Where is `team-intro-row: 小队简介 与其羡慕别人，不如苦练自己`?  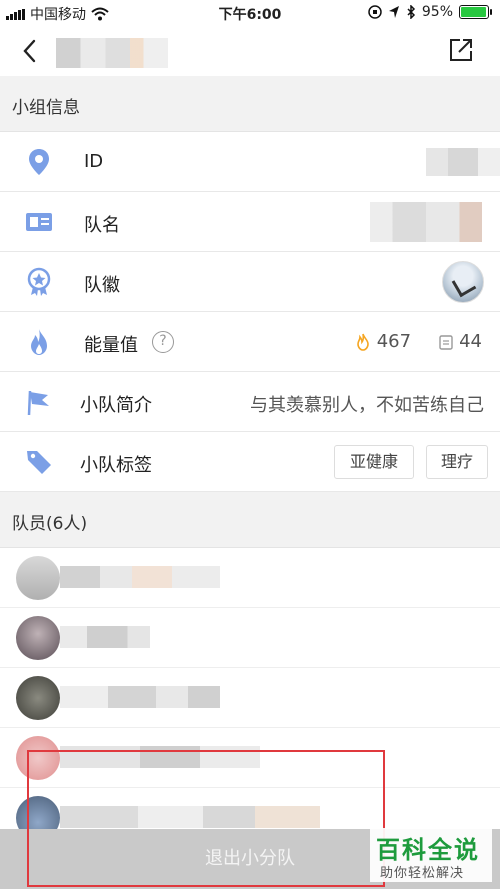 team-intro-row: 小队简介 与其羡慕别人，不如苦练自己 is located at coordinates (250, 402).